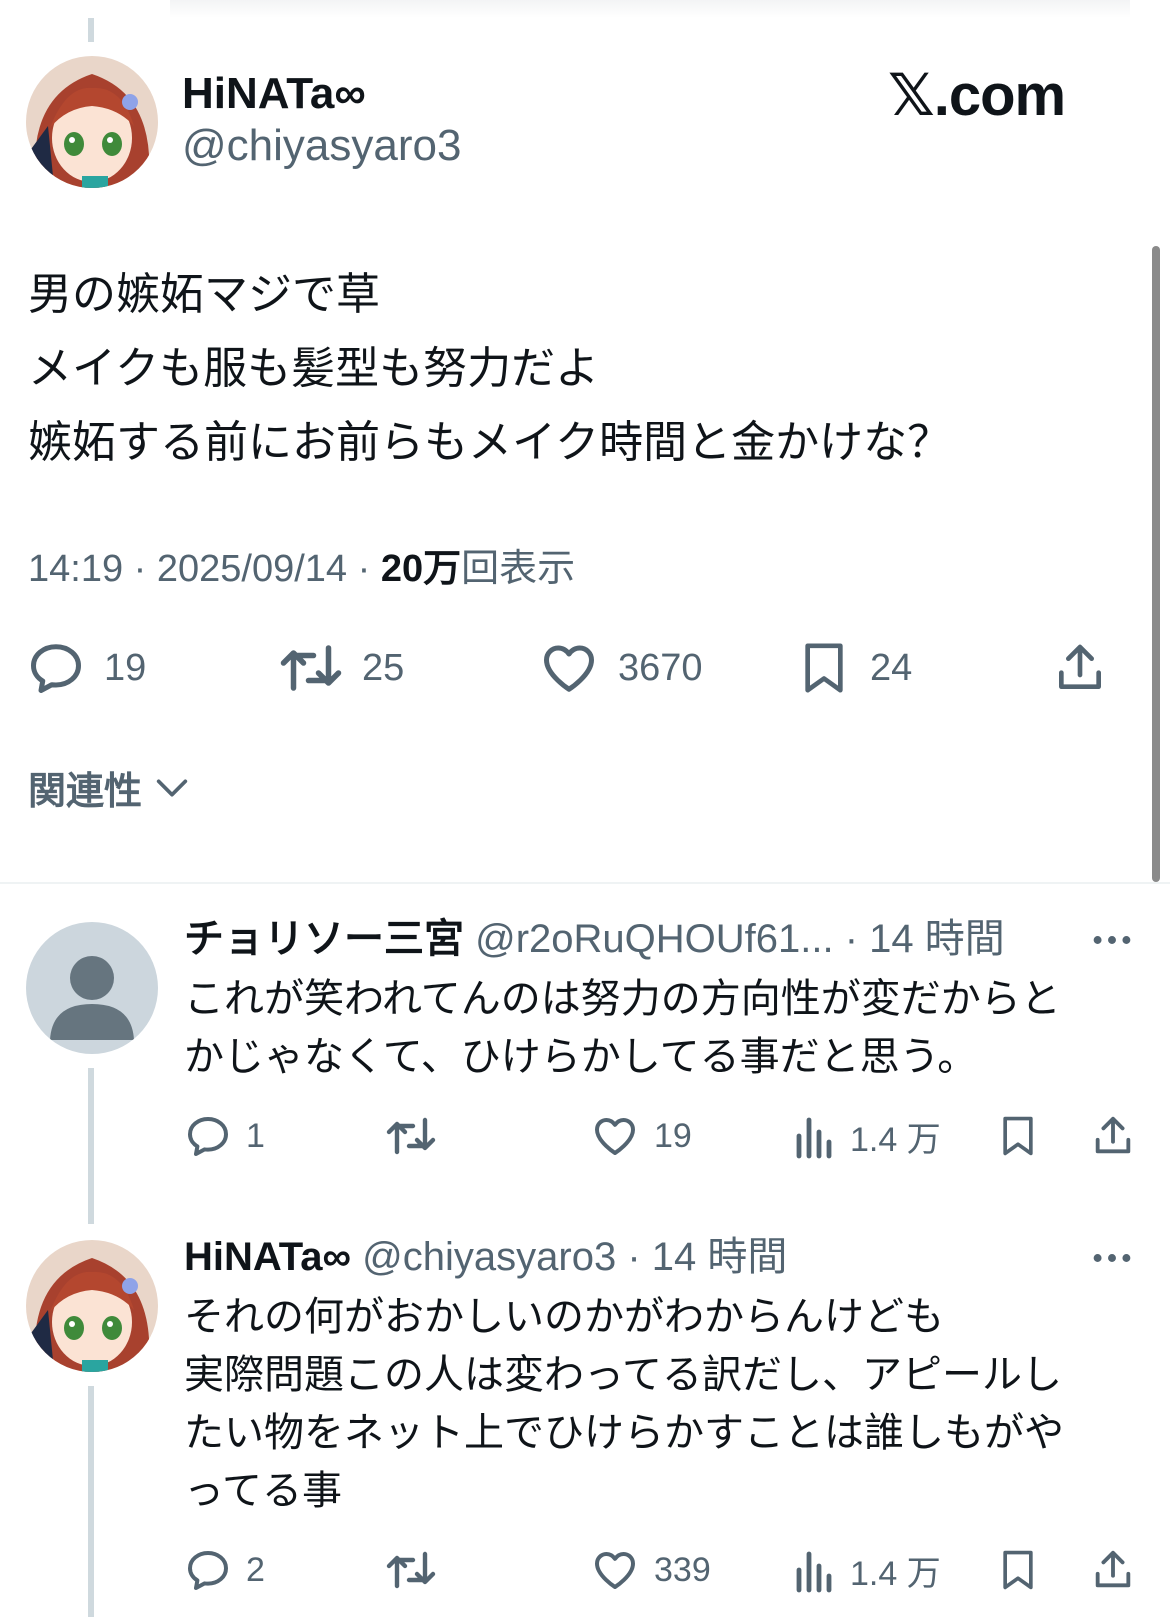  I want to click on tweet-line: 嫉妬する前にお前らもメイク時間と金かけな？, so click(490, 442).